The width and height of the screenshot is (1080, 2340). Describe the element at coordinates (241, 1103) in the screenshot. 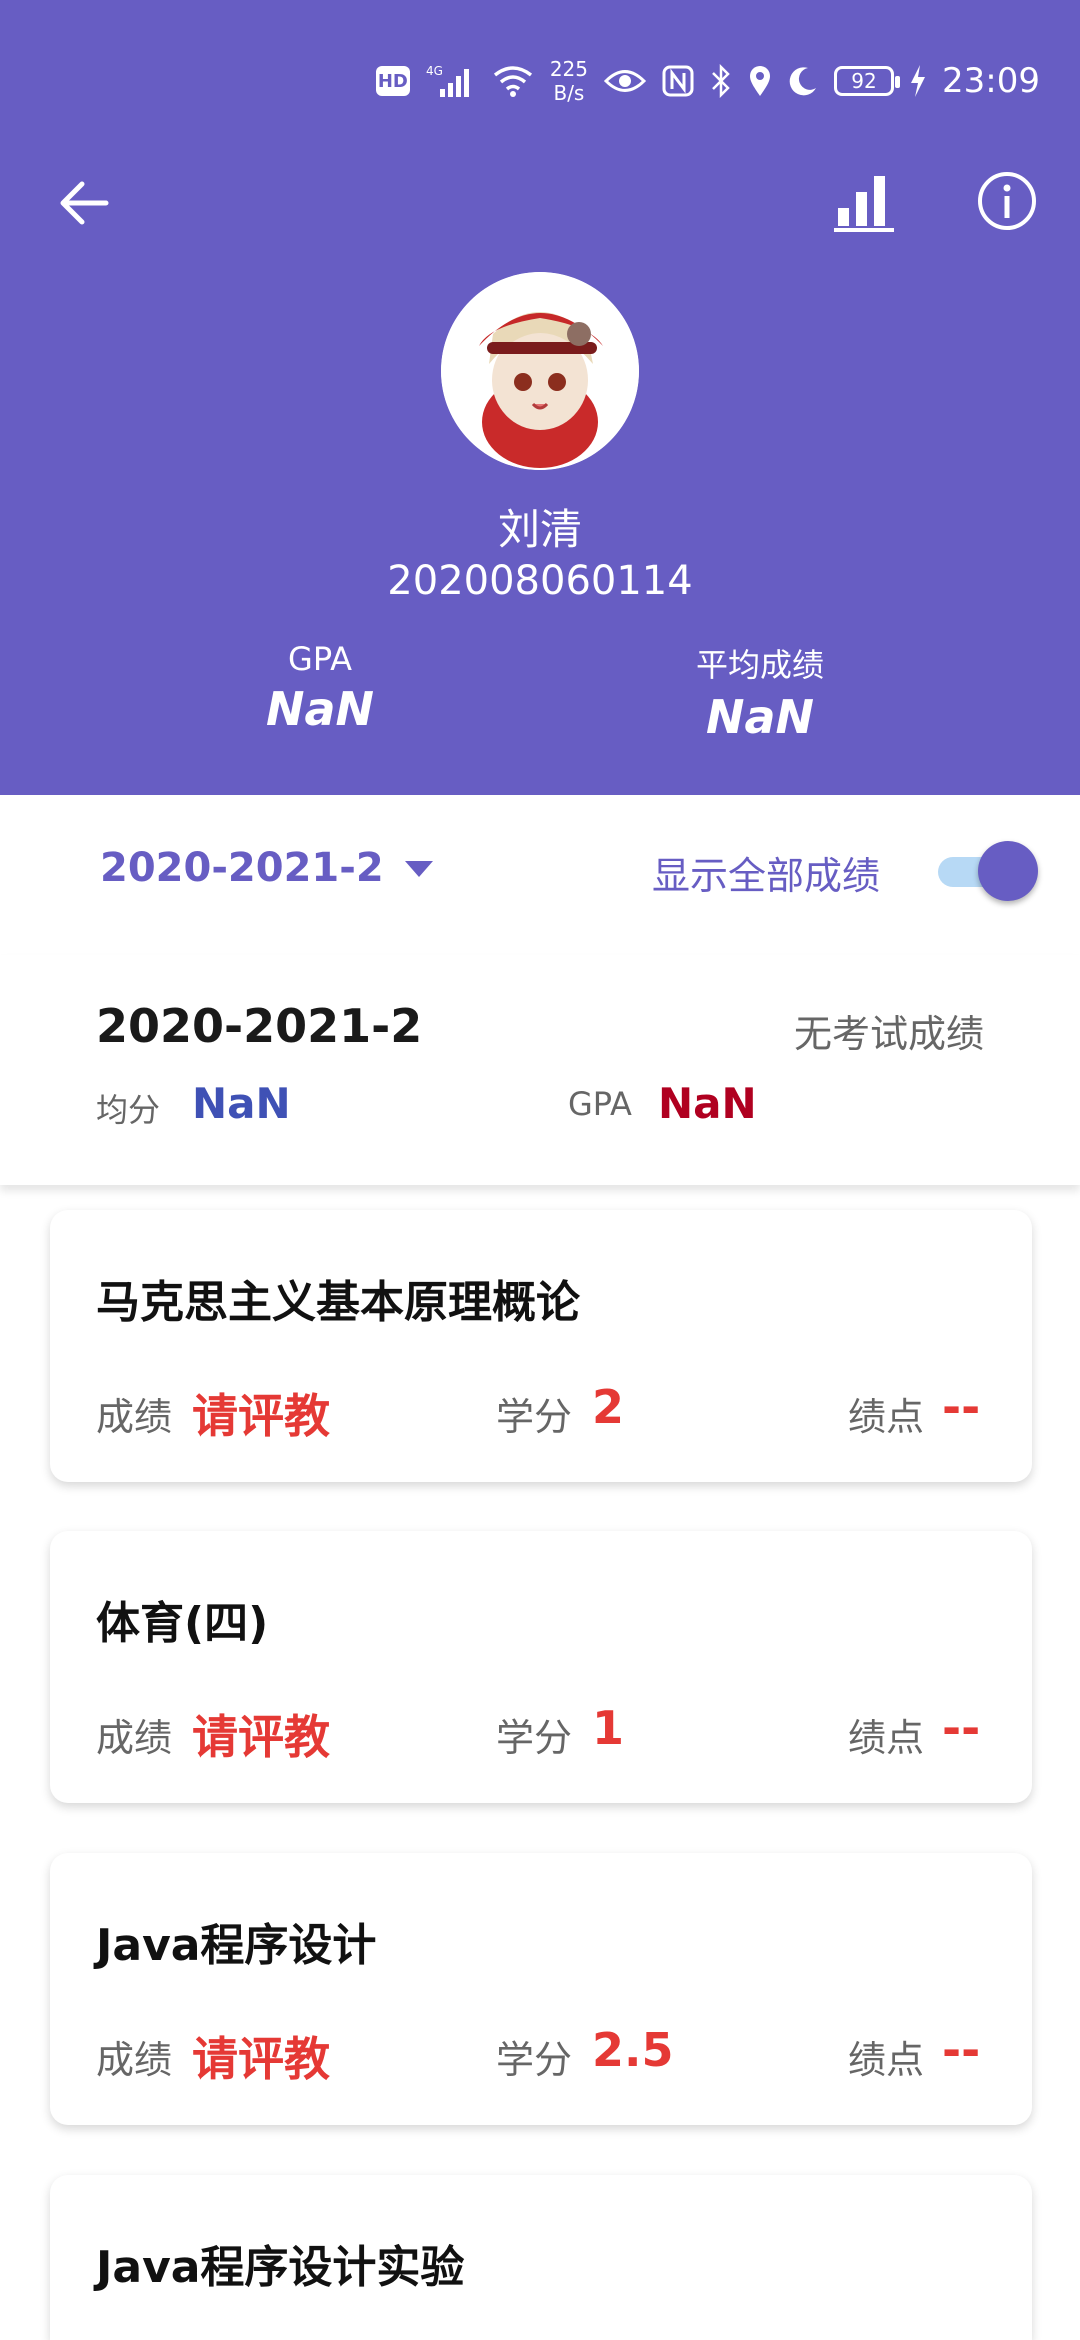

I see `summary-average-value: NaN` at that location.